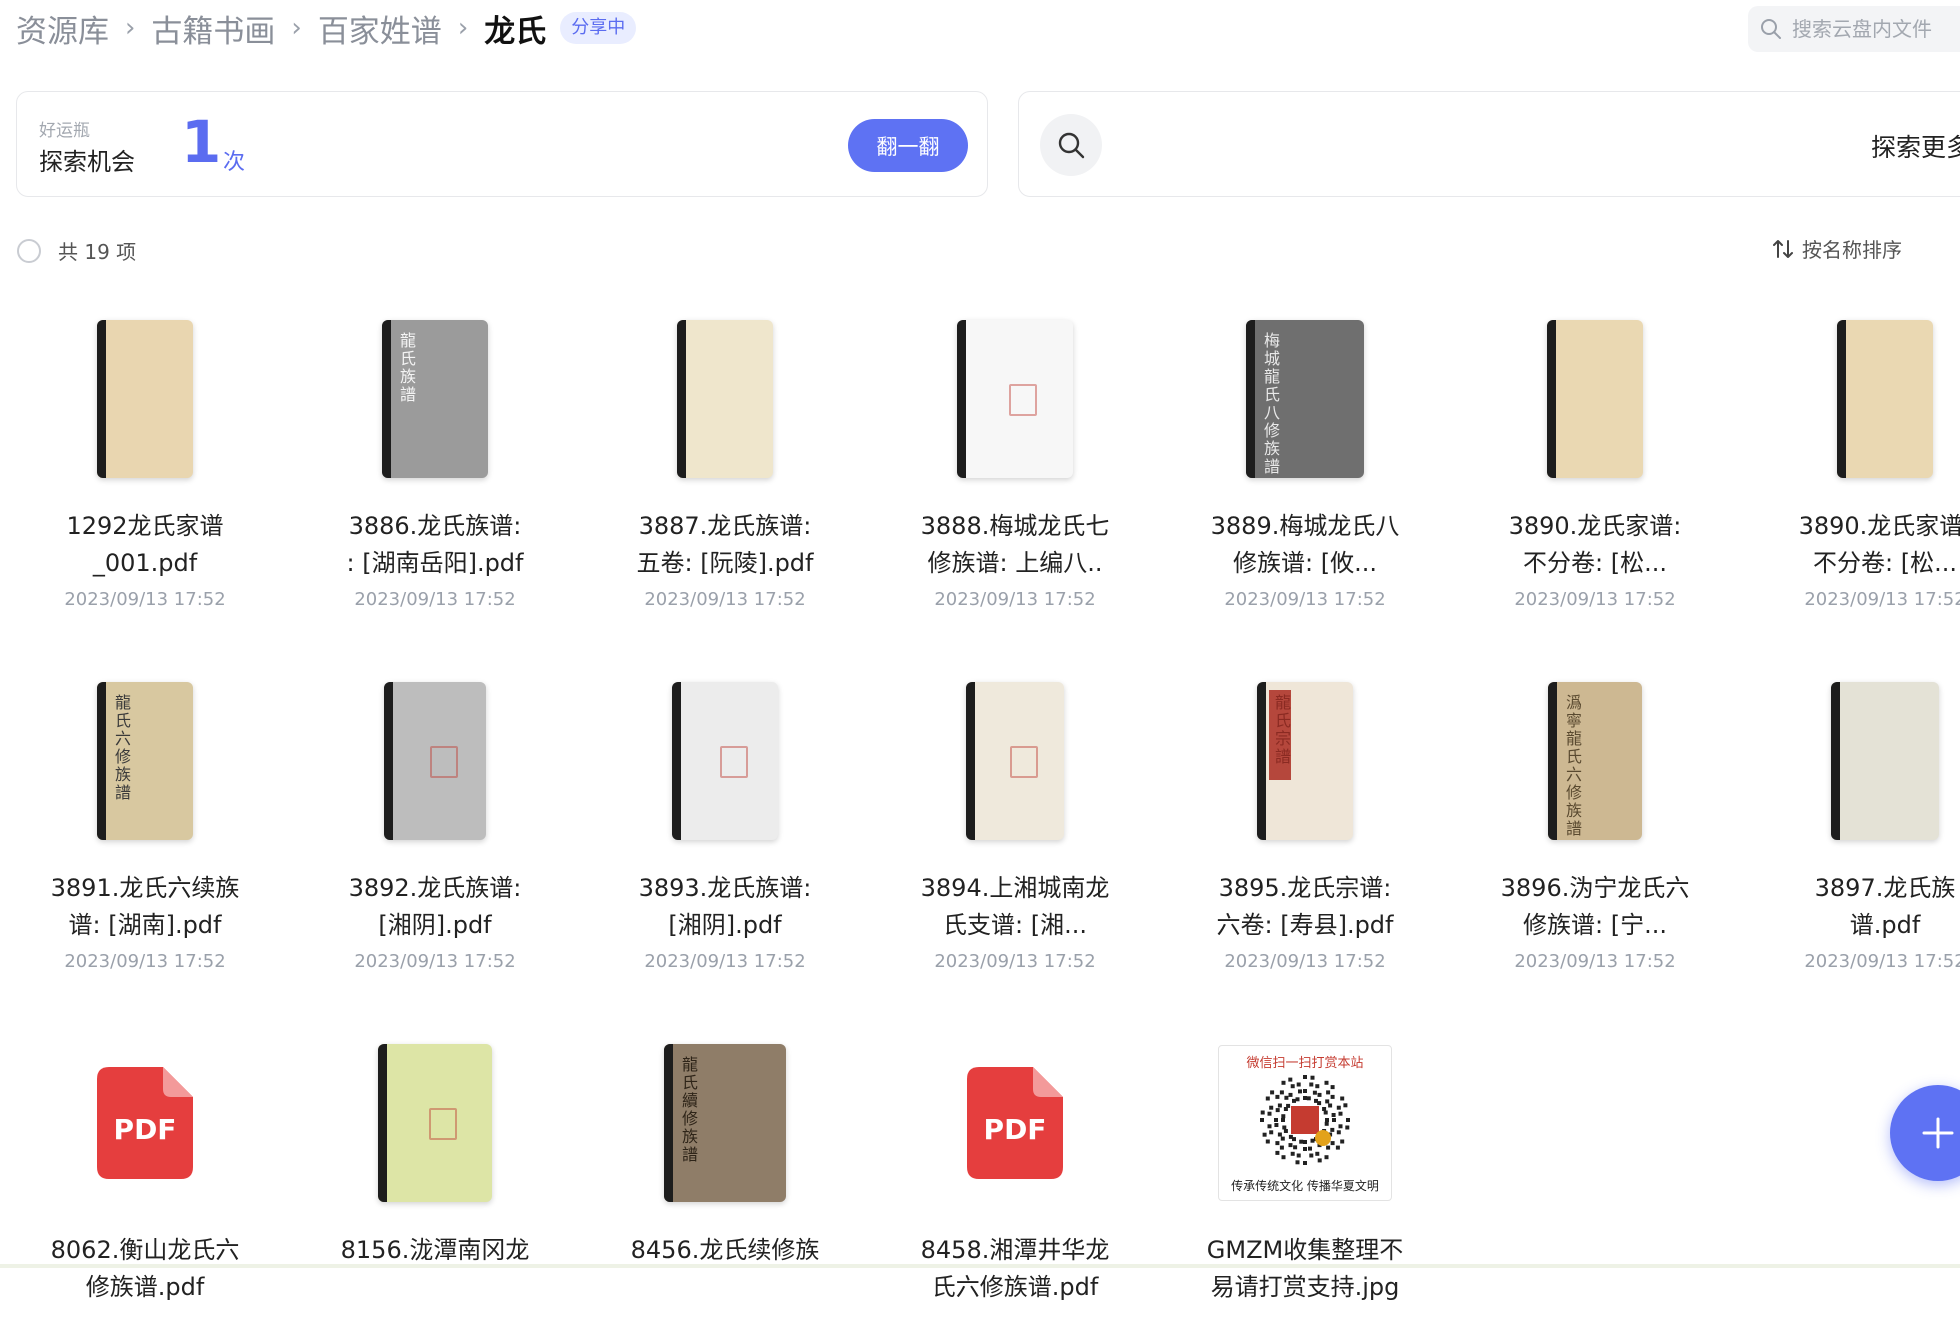 Image resolution: width=1960 pixels, height=1338 pixels. I want to click on select-all-checkbox, so click(29, 251).